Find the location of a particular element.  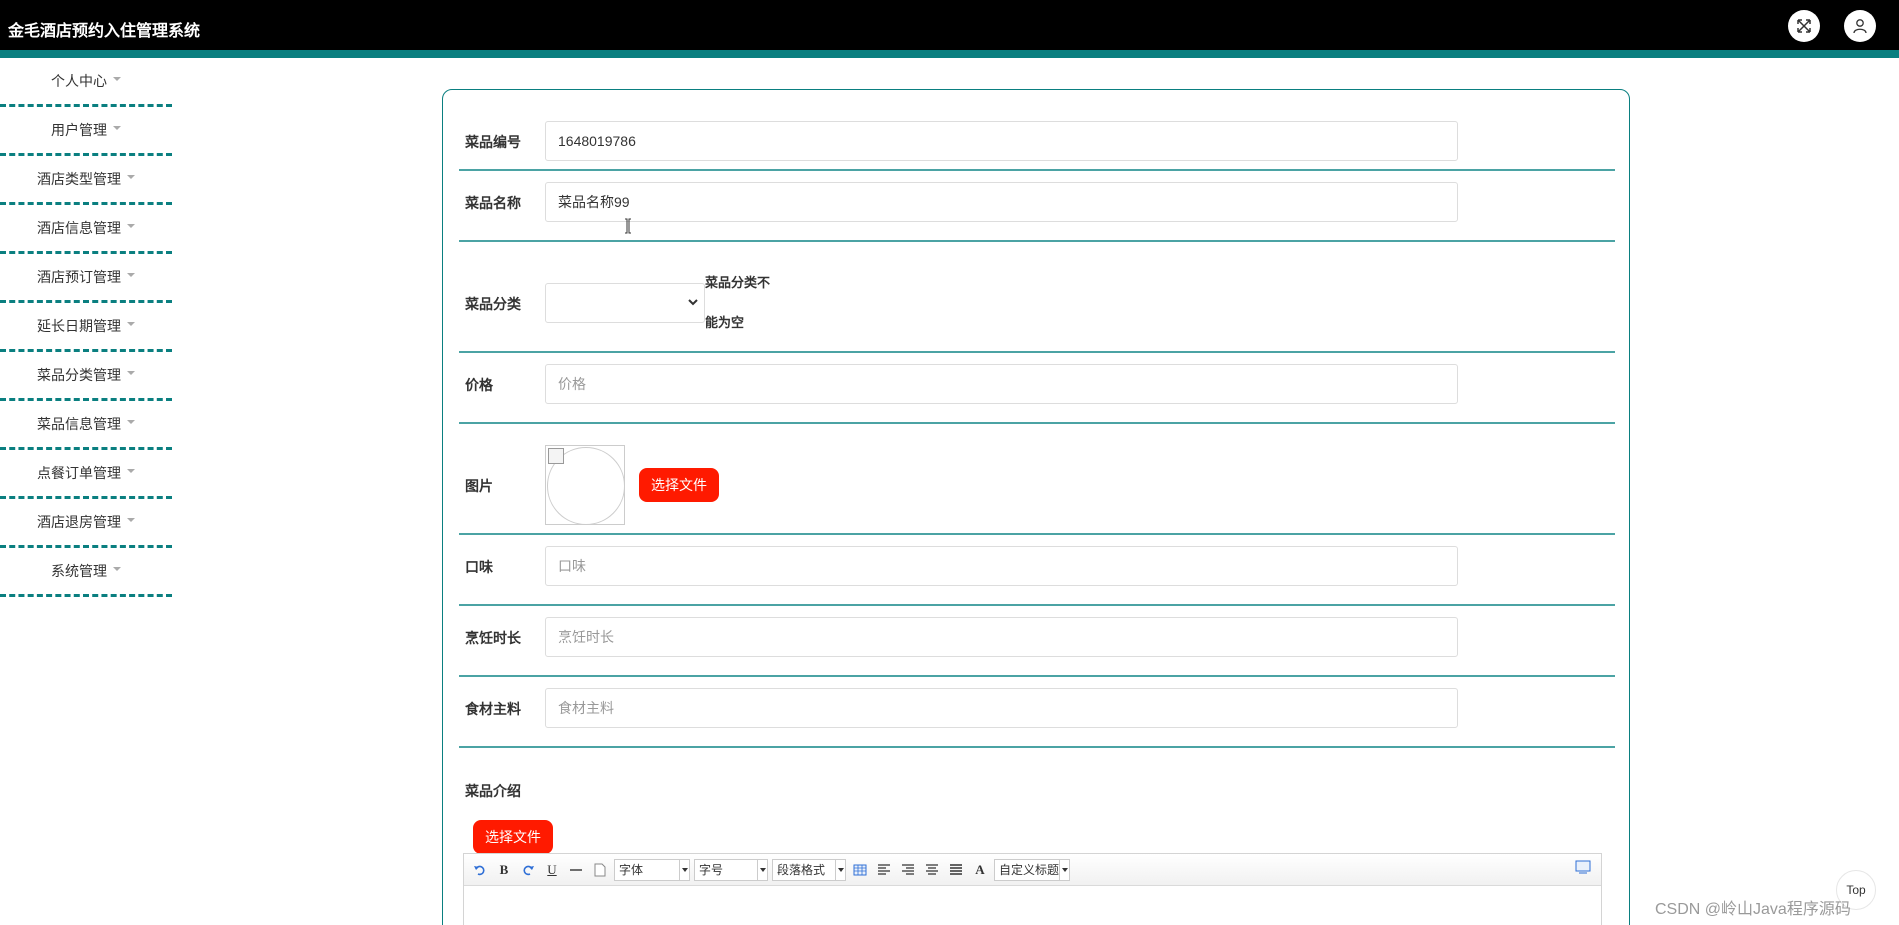

top-navbar: 金毛酒店预约入住管理系统 is located at coordinates (949, 25).